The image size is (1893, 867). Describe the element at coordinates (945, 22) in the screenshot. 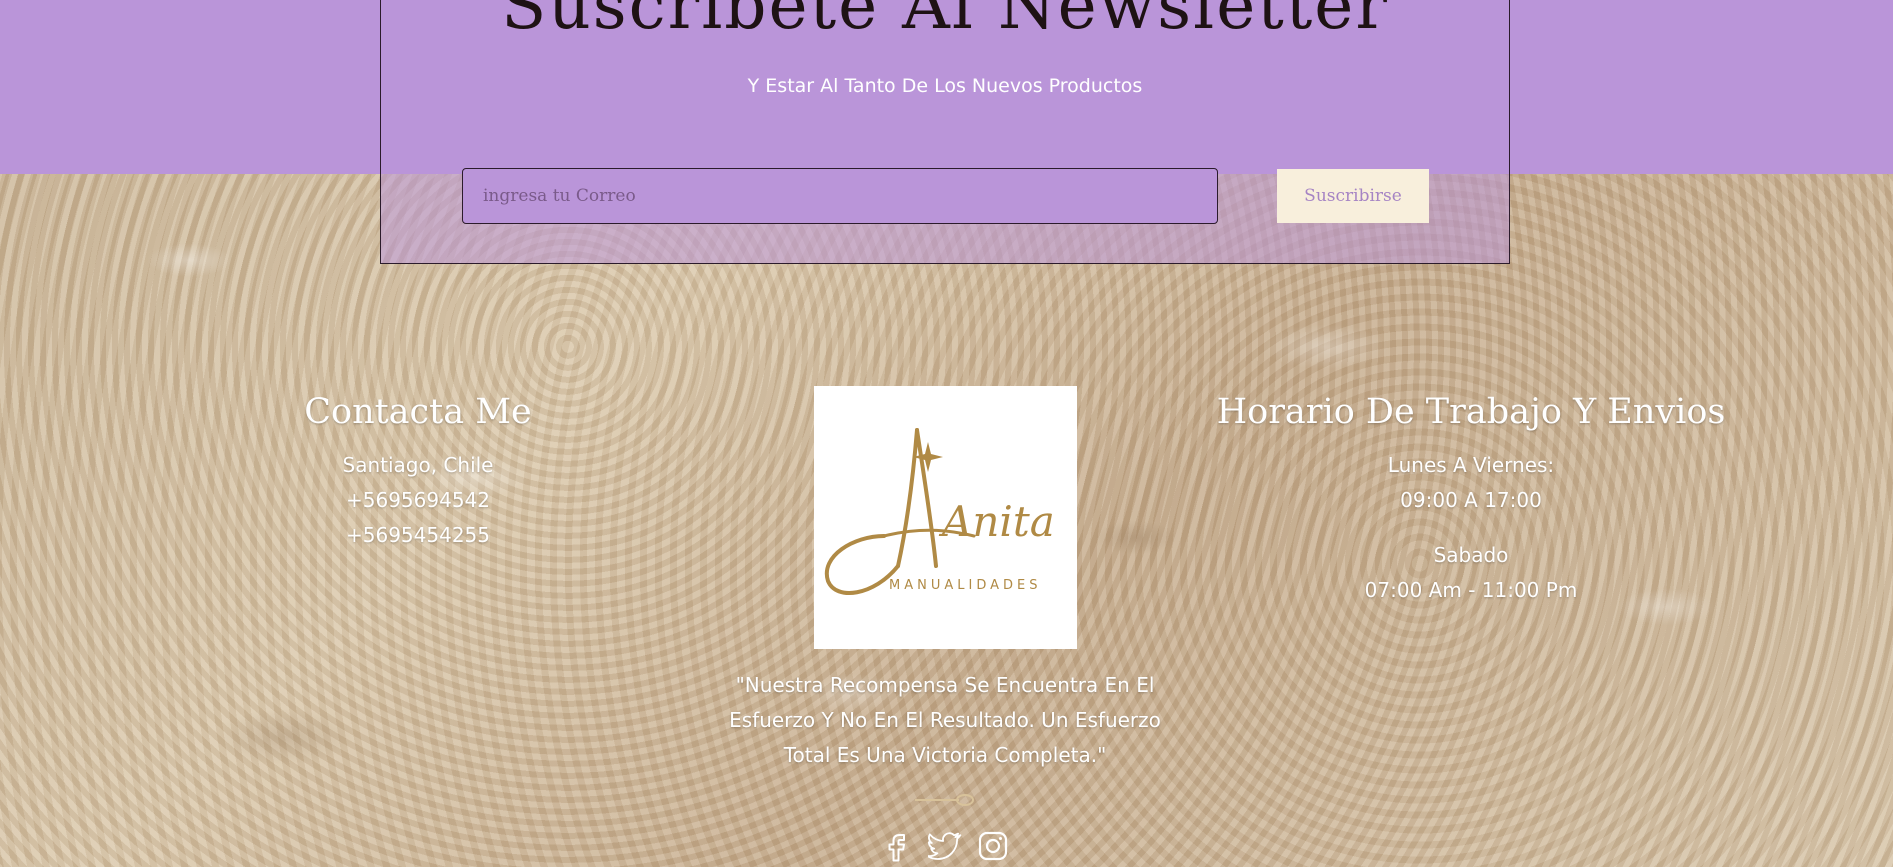

I see `newsletter-title: Suscribete Al Newsletter` at that location.